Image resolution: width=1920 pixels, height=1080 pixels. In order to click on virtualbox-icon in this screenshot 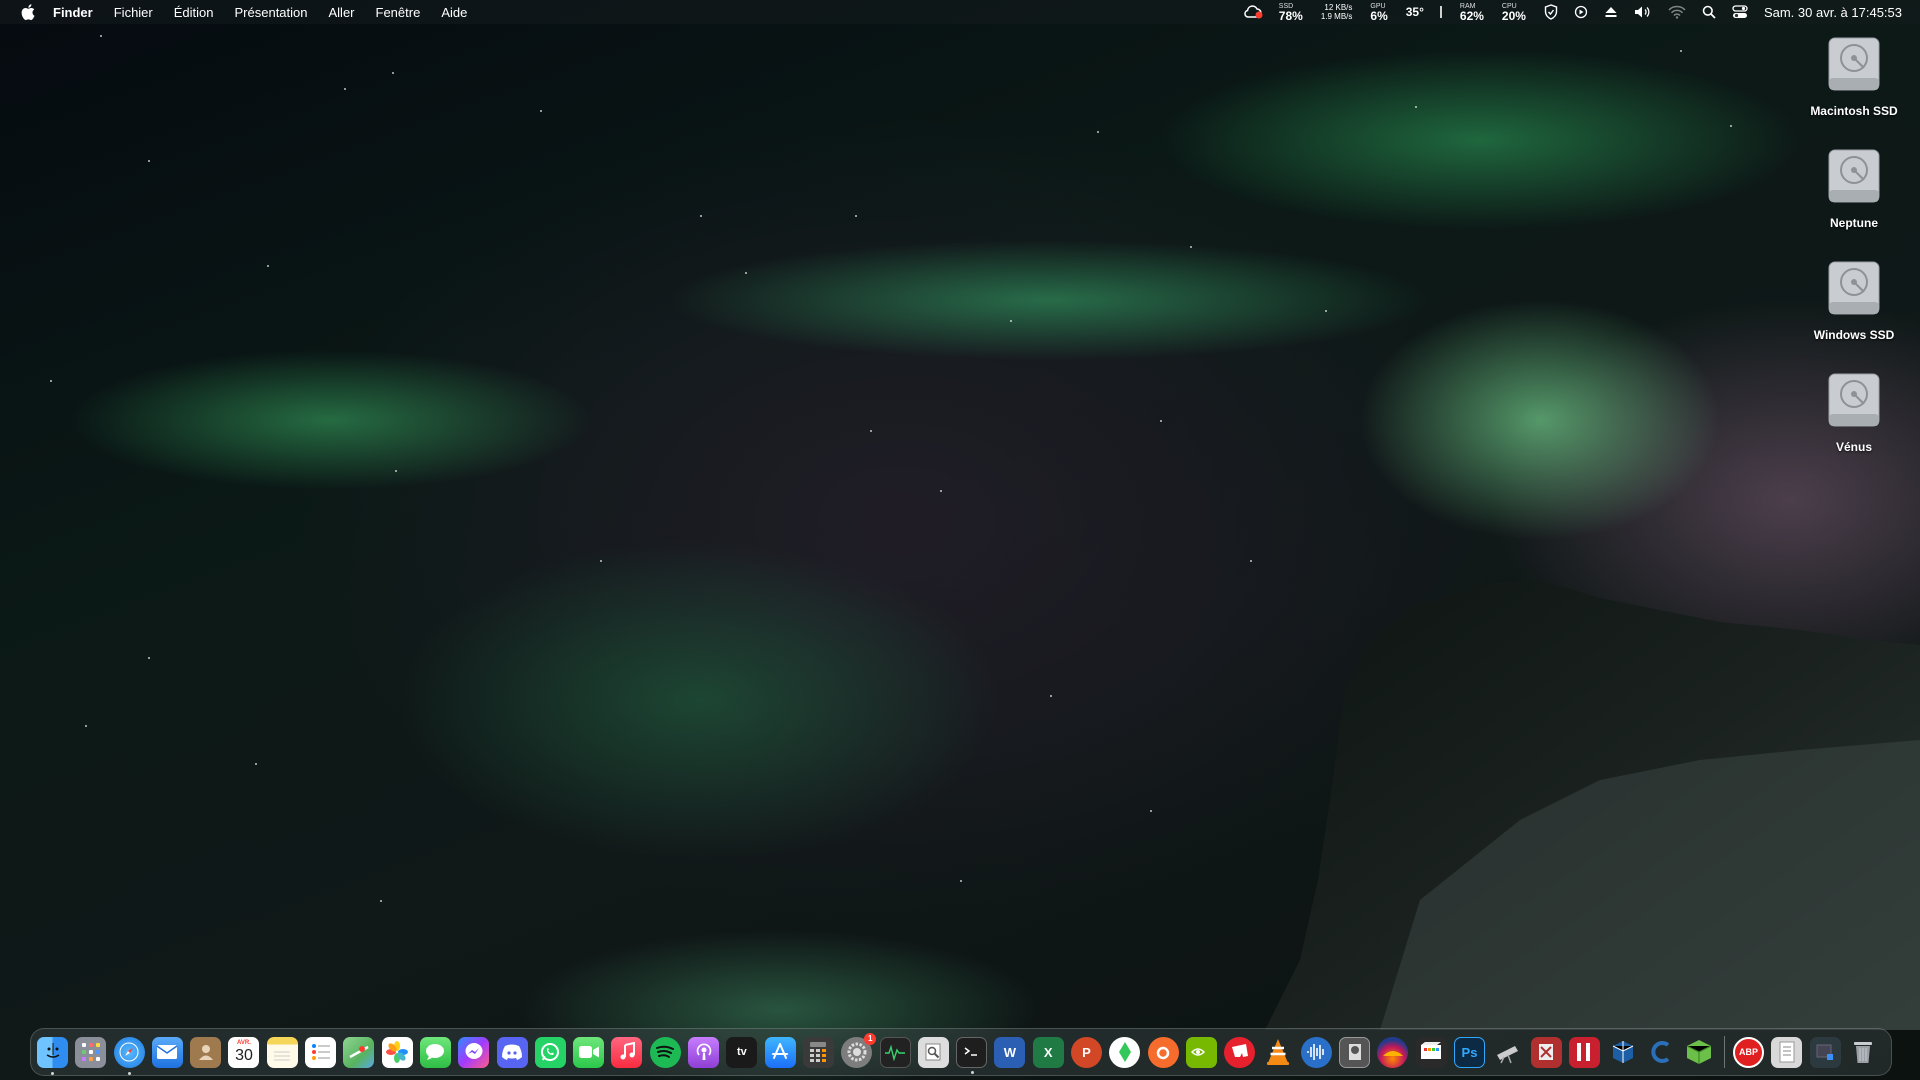, I will do `click(1622, 1052)`.